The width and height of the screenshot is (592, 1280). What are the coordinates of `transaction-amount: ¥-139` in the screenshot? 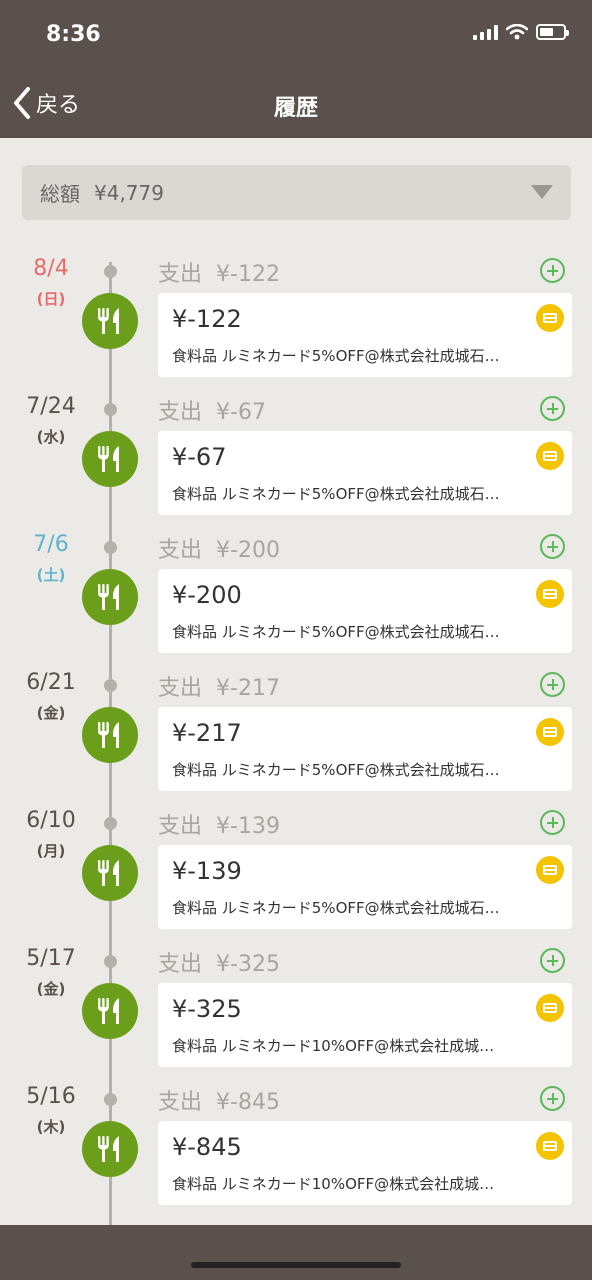 It's located at (207, 871).